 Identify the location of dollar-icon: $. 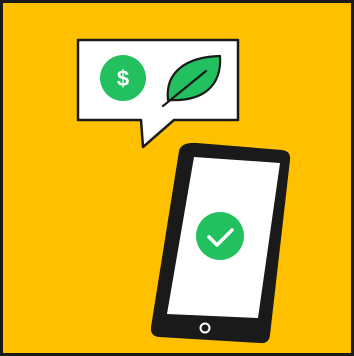
(123, 78).